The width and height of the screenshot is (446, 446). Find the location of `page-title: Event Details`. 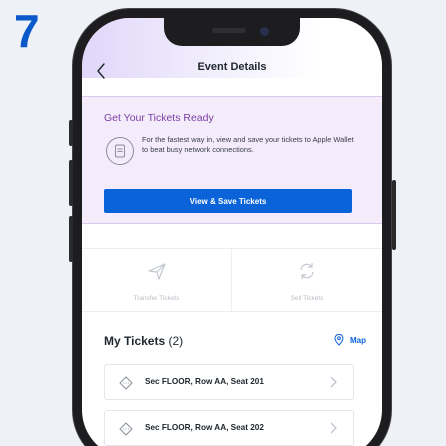

page-title: Event Details is located at coordinates (232, 67).